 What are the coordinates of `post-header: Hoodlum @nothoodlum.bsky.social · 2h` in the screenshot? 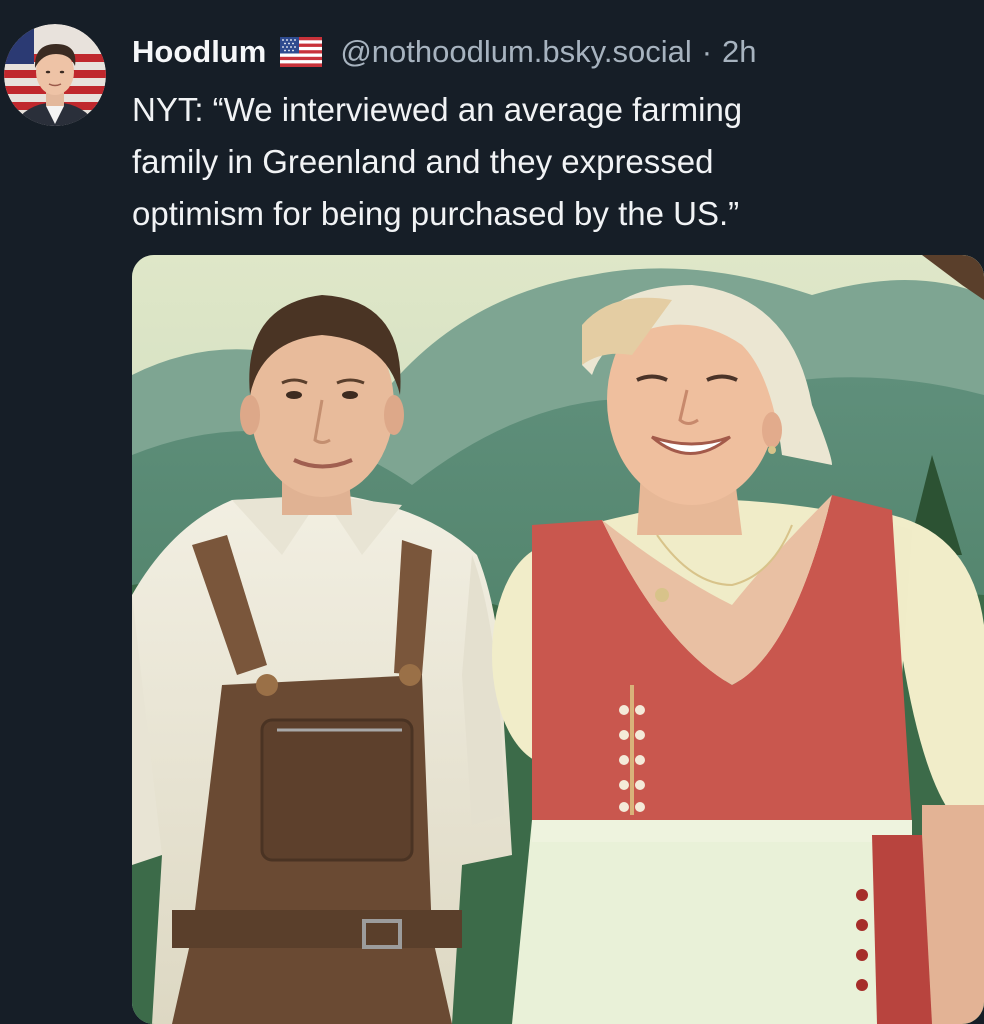 It's located at (444, 52).